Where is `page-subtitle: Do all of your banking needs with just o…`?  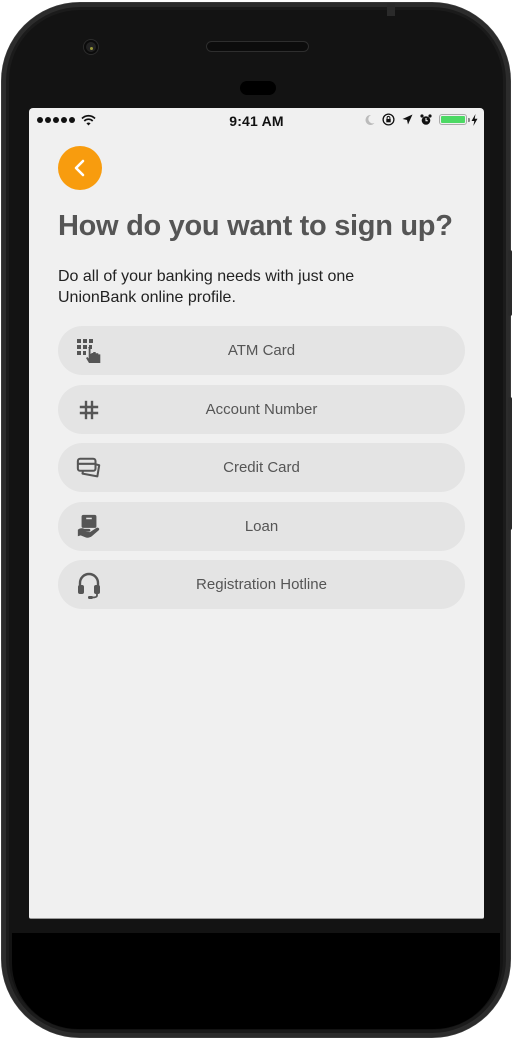
page-subtitle: Do all of your banking needs with just o… is located at coordinates (206, 287).